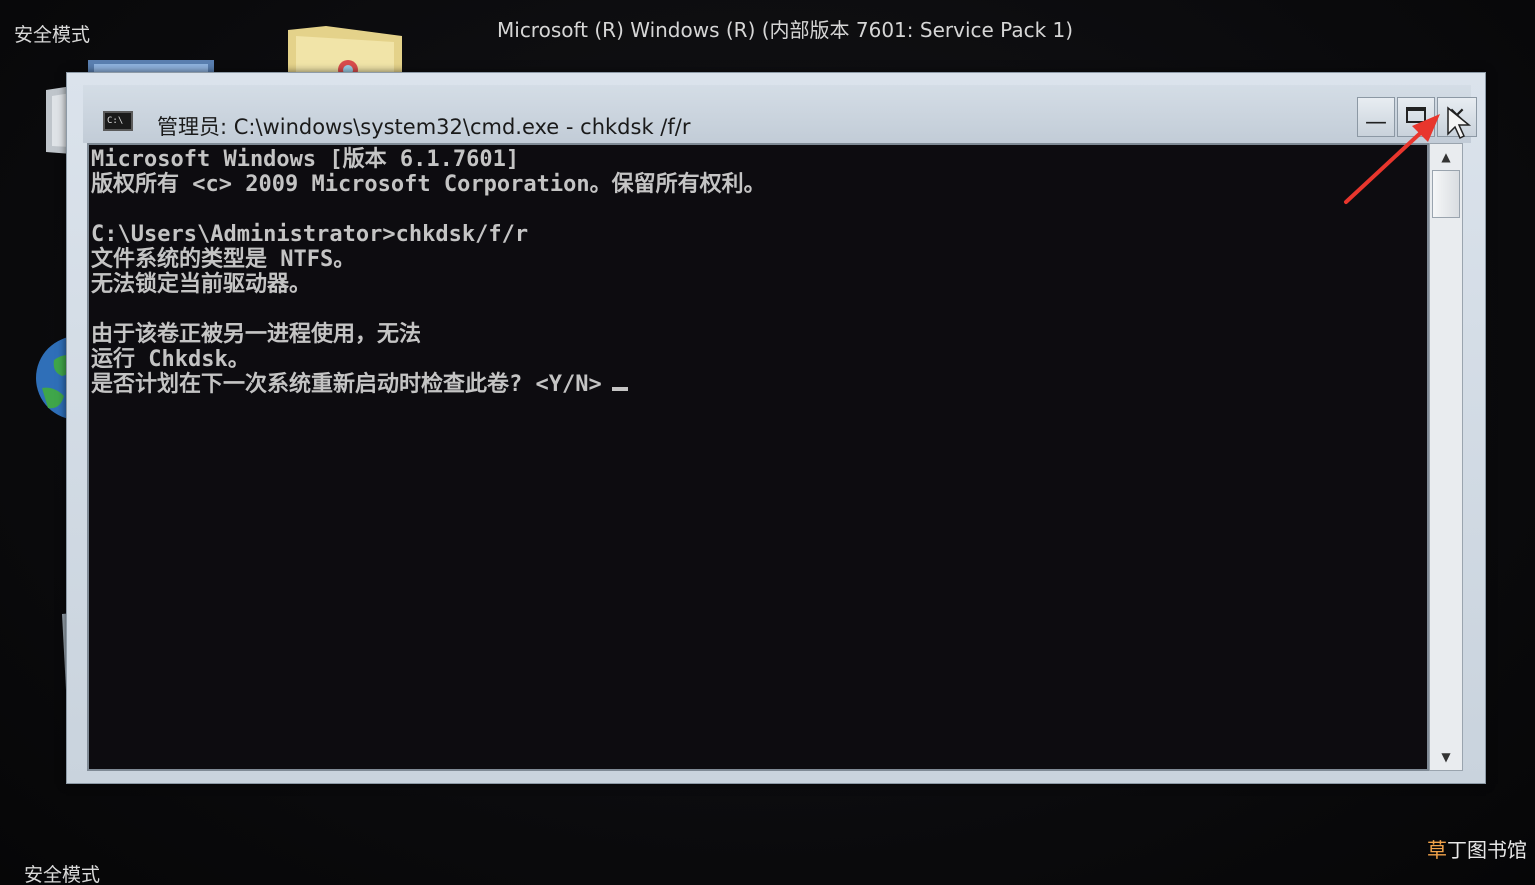 This screenshot has height=885, width=1535. What do you see at coordinates (170, 359) in the screenshot?
I see `console-line: 运行 Chkdsk。` at bounding box center [170, 359].